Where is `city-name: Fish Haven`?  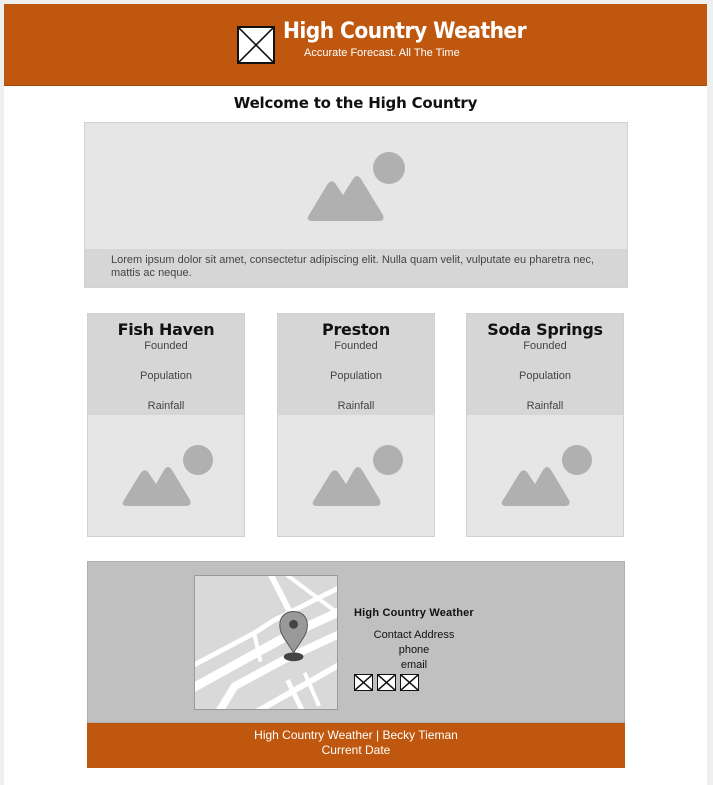
city-name: Fish Haven is located at coordinates (166, 329).